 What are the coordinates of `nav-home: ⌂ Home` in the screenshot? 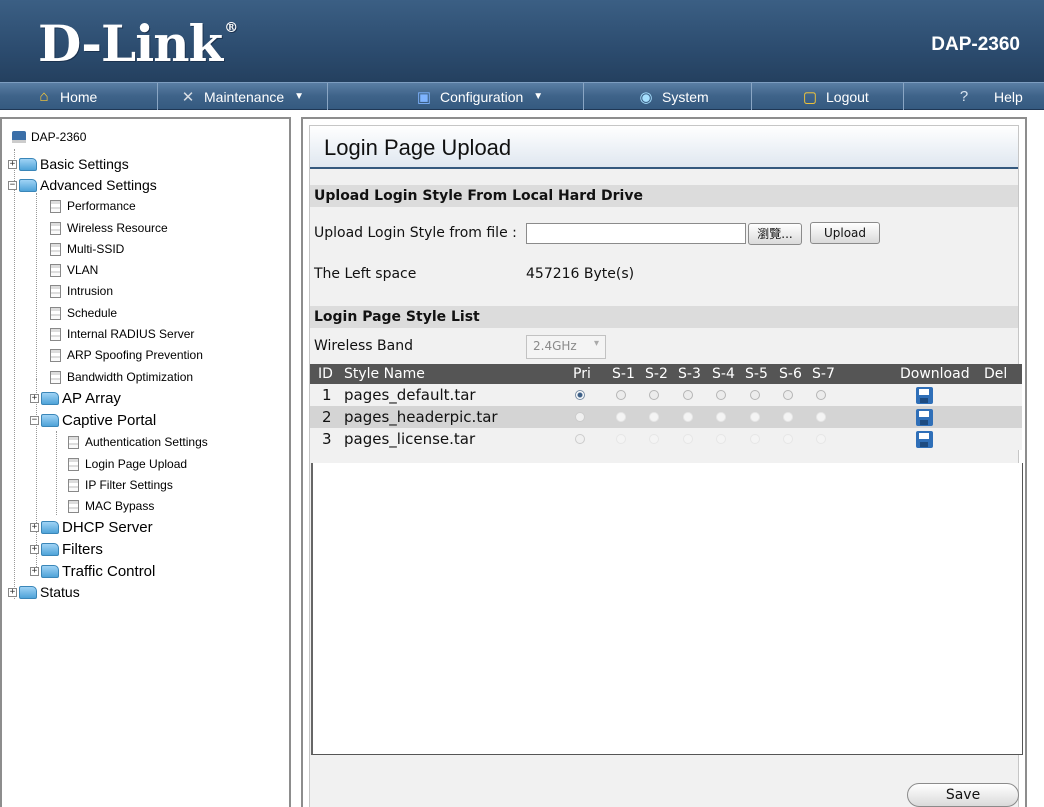 It's located at (79, 96).